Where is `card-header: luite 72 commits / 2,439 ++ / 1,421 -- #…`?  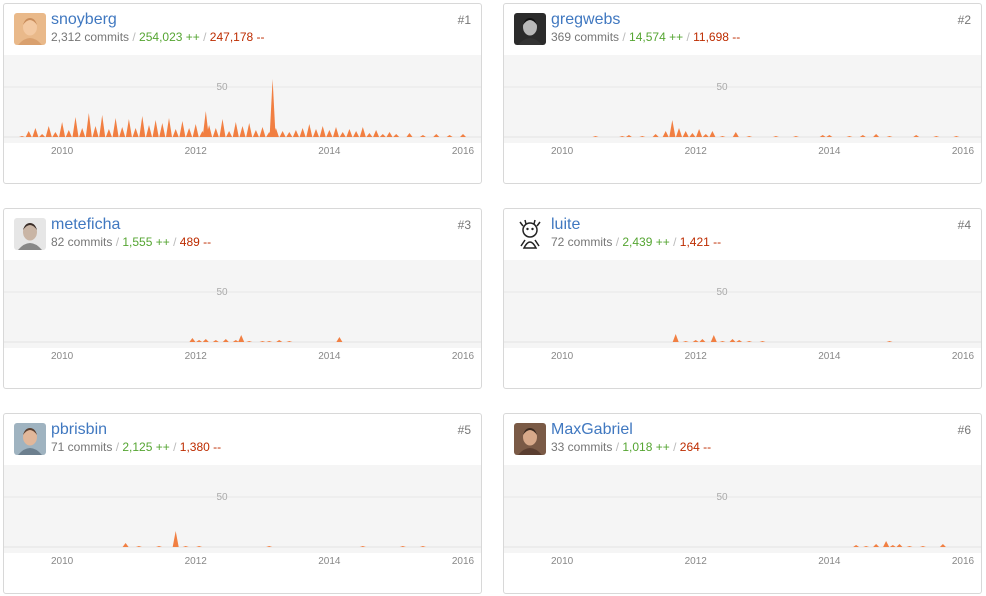 card-header: luite 72 commits / 2,439 ++ / 1,421 -- #… is located at coordinates (742, 234).